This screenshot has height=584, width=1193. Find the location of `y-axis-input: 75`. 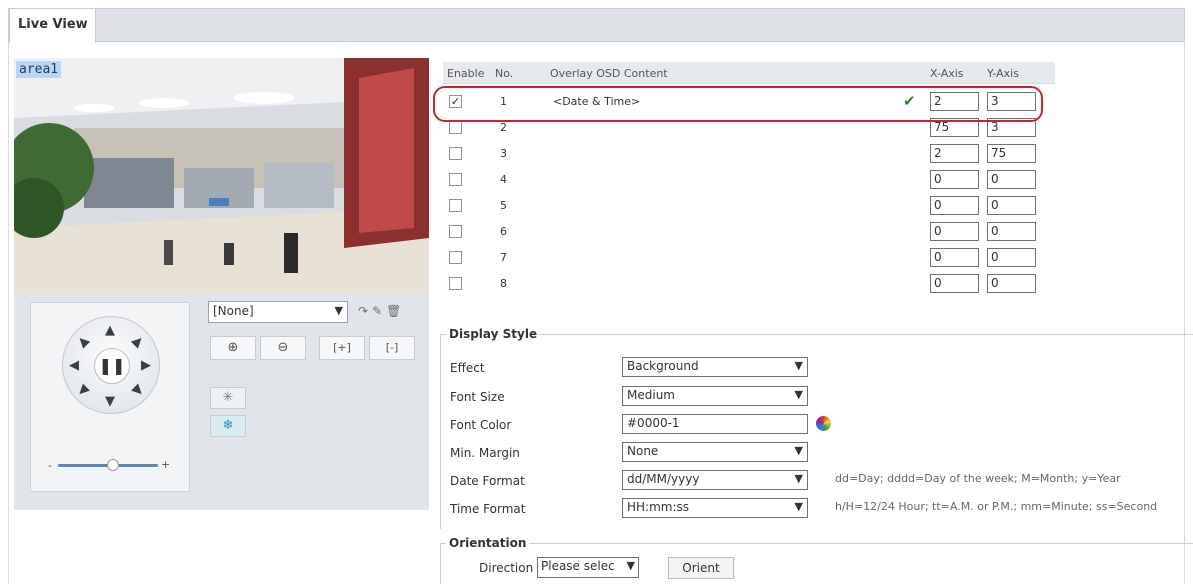

y-axis-input: 75 is located at coordinates (1011, 153).